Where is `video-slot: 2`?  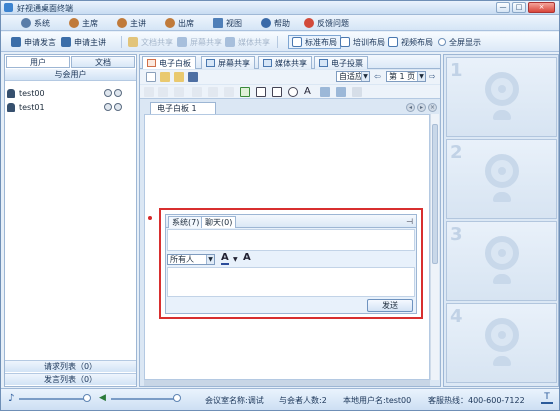 video-slot: 2 is located at coordinates (501, 179).